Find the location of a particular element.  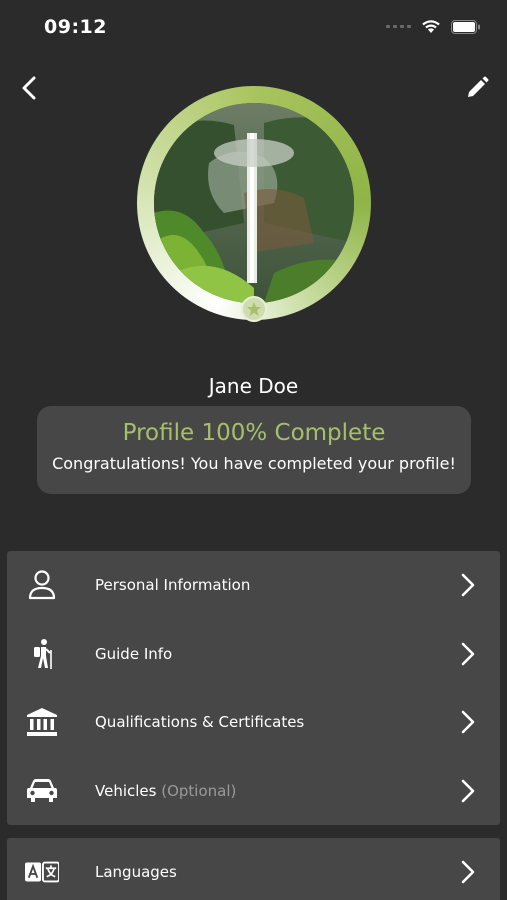

status-indicators is located at coordinates (433, 26).